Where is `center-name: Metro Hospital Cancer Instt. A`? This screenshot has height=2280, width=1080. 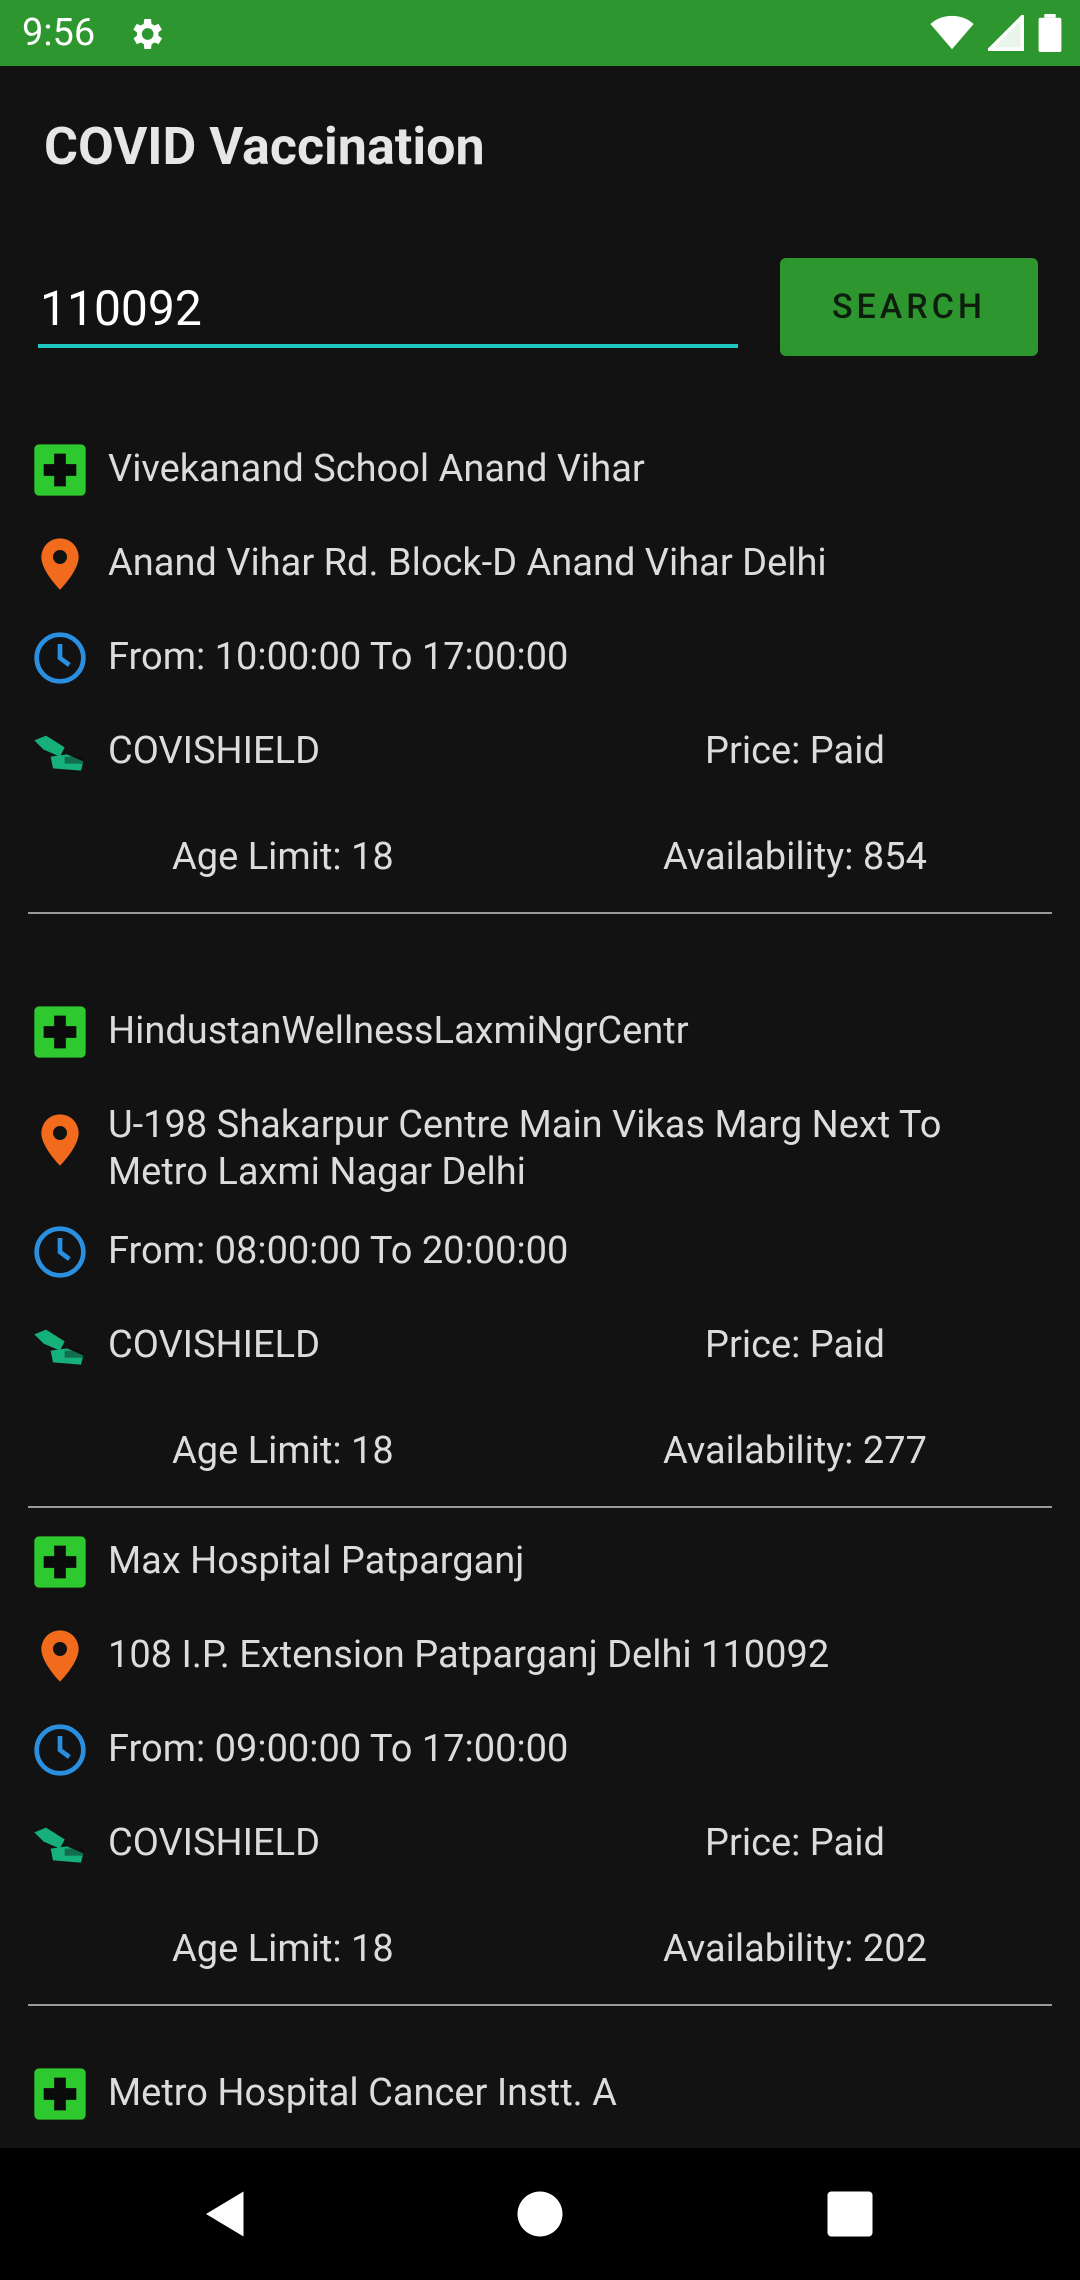
center-name: Metro Hospital Cancer Instt. A is located at coordinates (362, 2093).